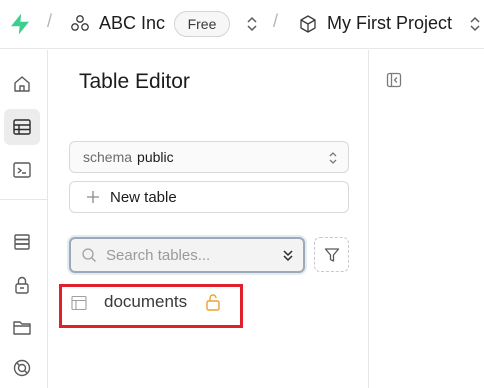  Describe the element at coordinates (475, 24) in the screenshot. I see `project-switcher-chevron-icon` at that location.